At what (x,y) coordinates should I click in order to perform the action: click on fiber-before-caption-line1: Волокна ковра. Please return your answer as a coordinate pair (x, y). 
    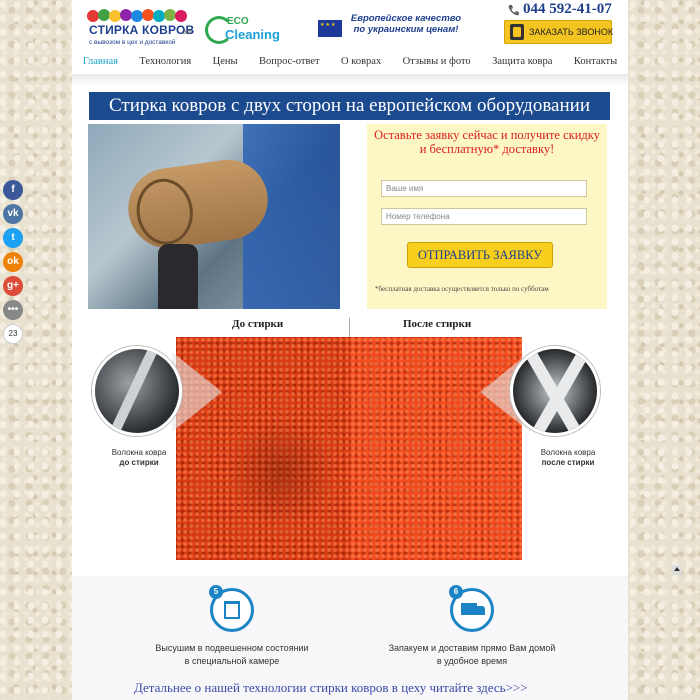
    Looking at the image, I should click on (139, 452).